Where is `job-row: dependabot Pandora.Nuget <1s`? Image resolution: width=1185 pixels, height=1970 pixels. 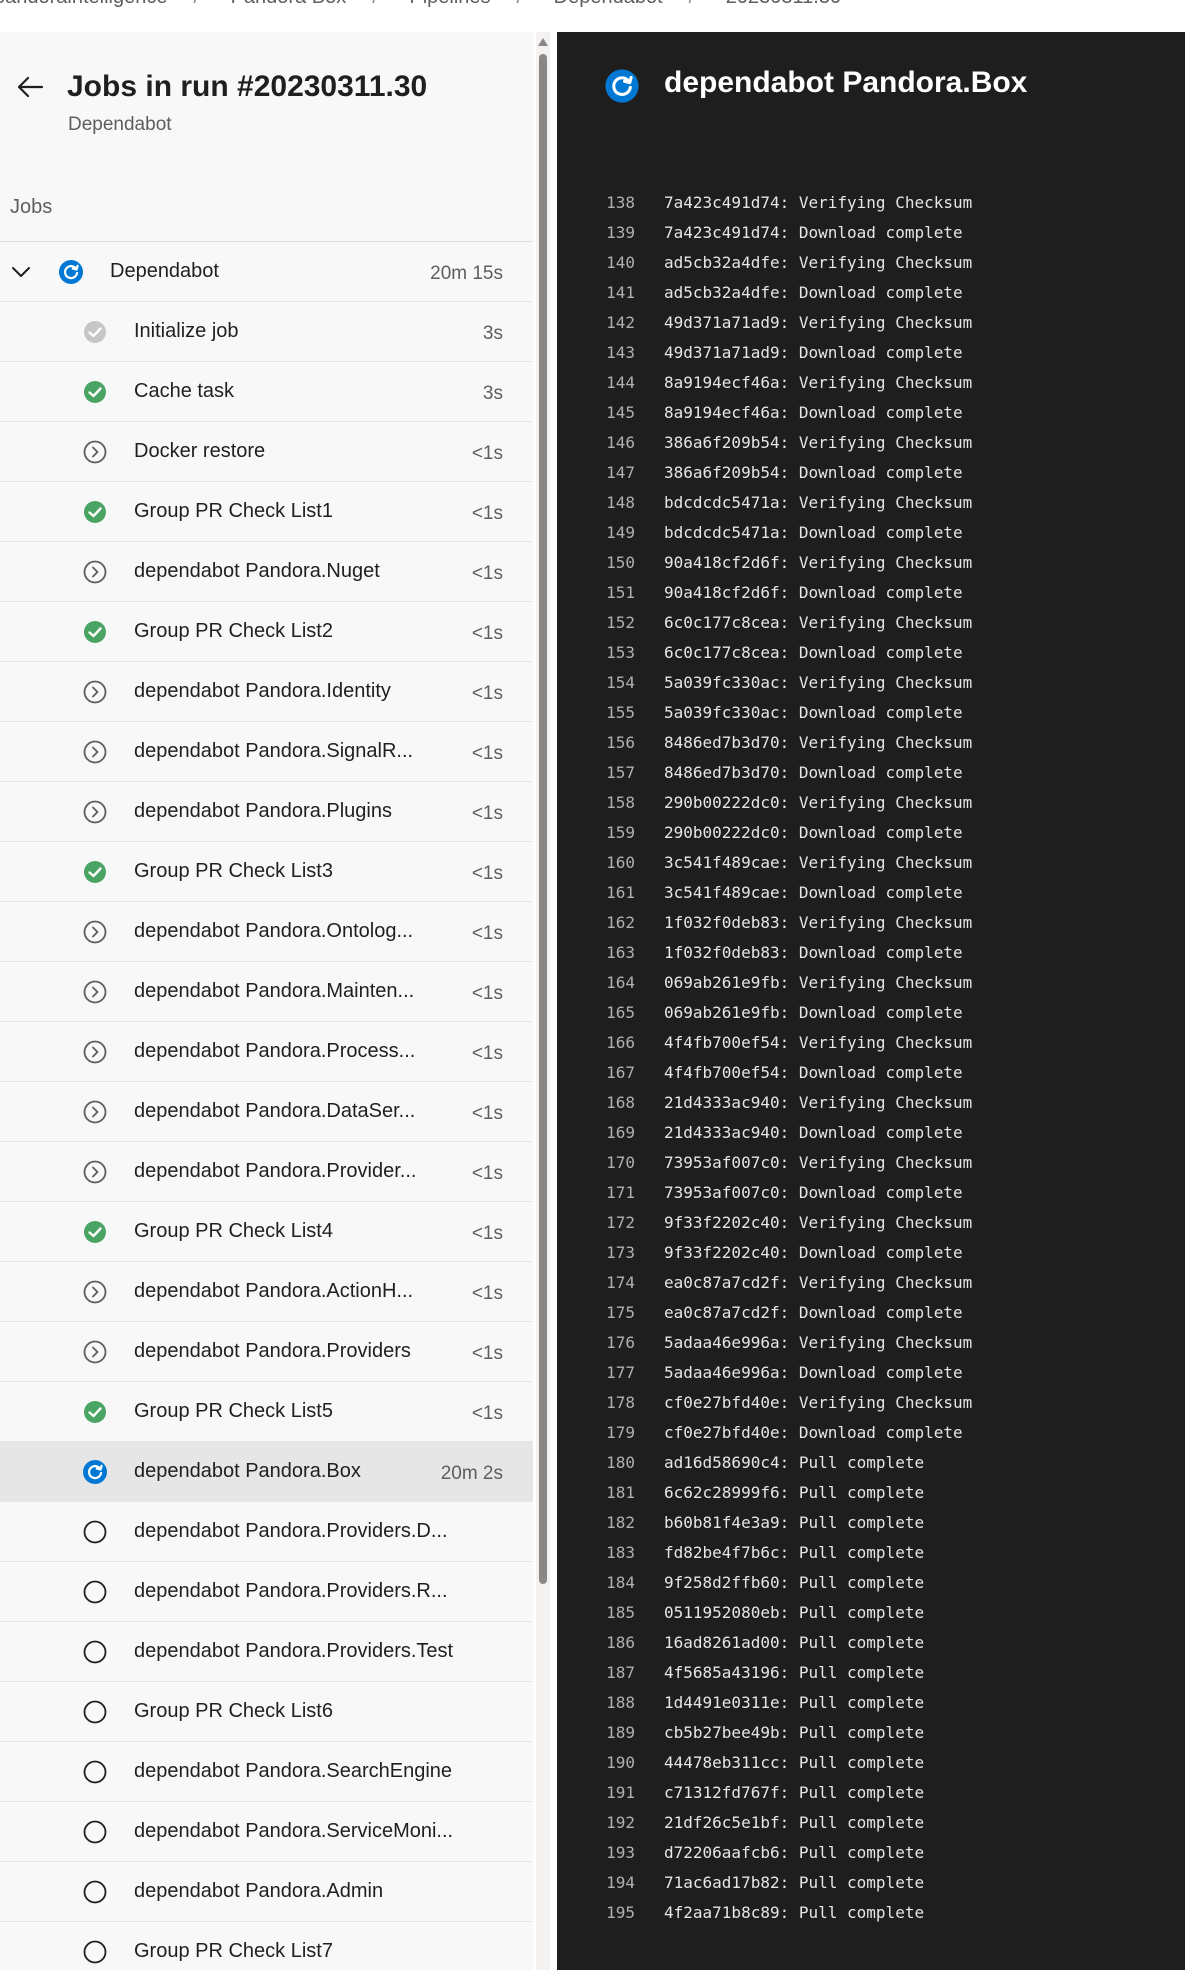 job-row: dependabot Pandora.Nuget <1s is located at coordinates (266, 572).